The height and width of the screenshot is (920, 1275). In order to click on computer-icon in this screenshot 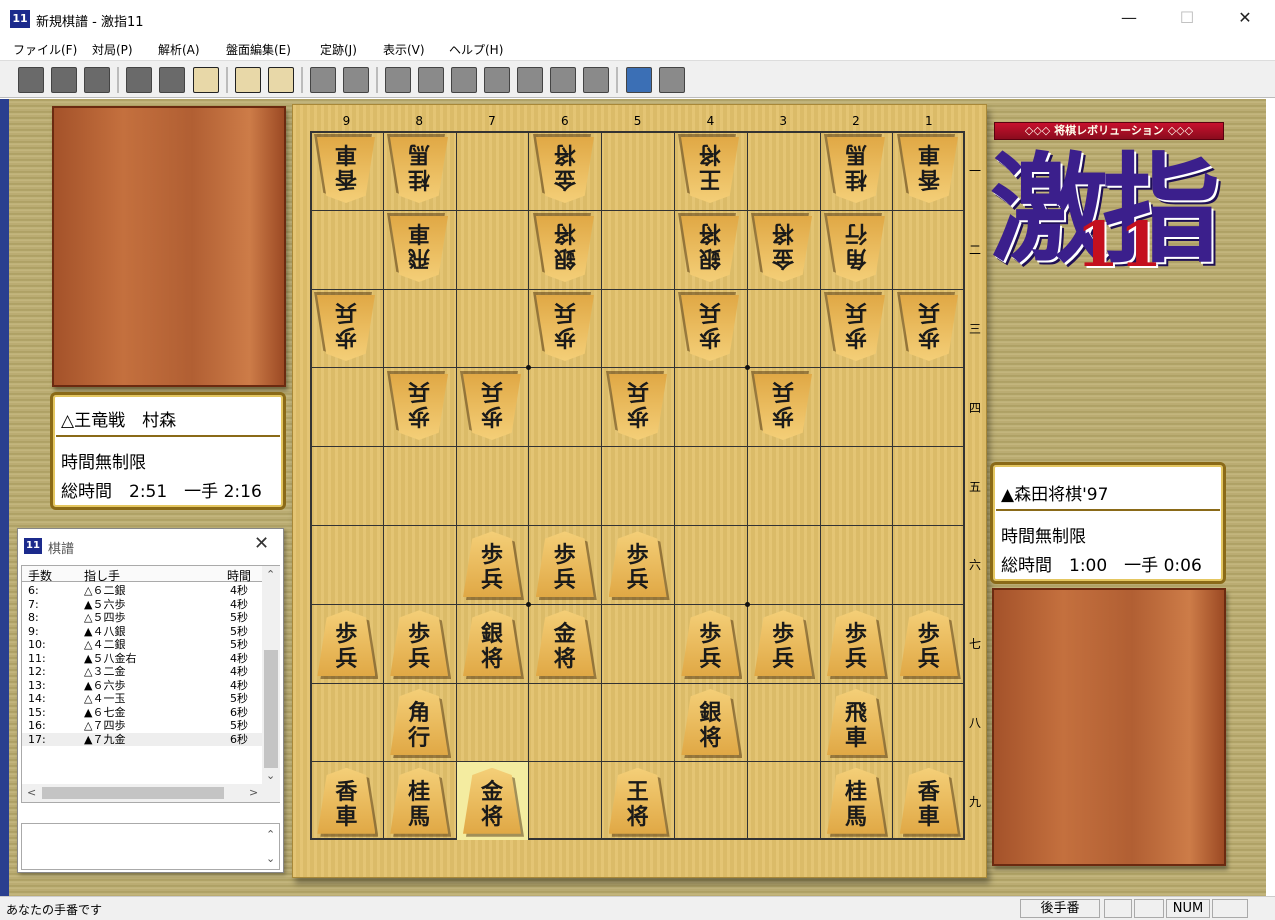, I will do `click(639, 80)`.